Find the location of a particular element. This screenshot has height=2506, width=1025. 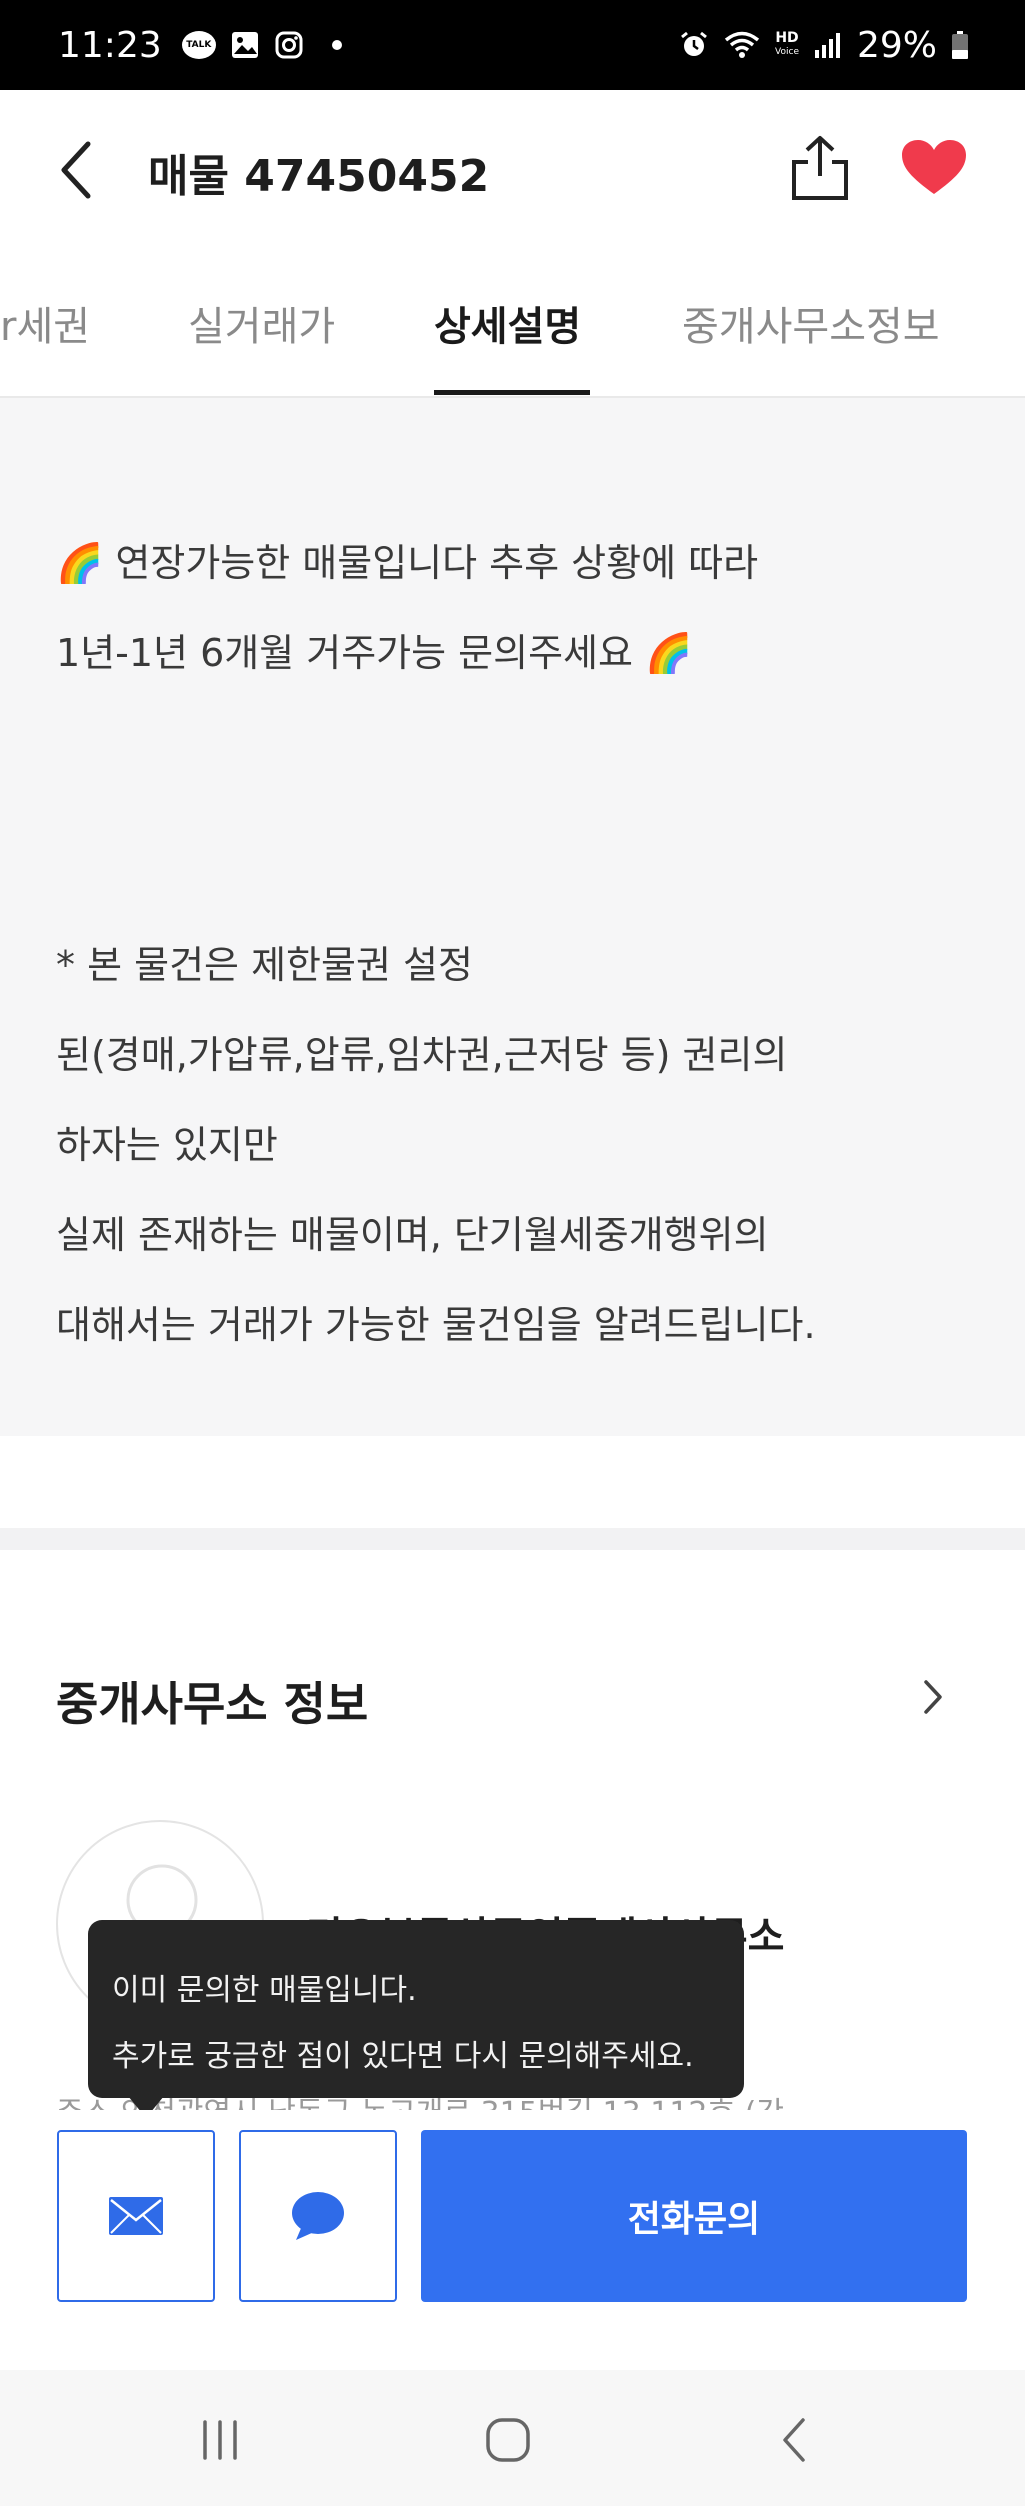

app-header: 매물 47450452 is located at coordinates (512, 170).